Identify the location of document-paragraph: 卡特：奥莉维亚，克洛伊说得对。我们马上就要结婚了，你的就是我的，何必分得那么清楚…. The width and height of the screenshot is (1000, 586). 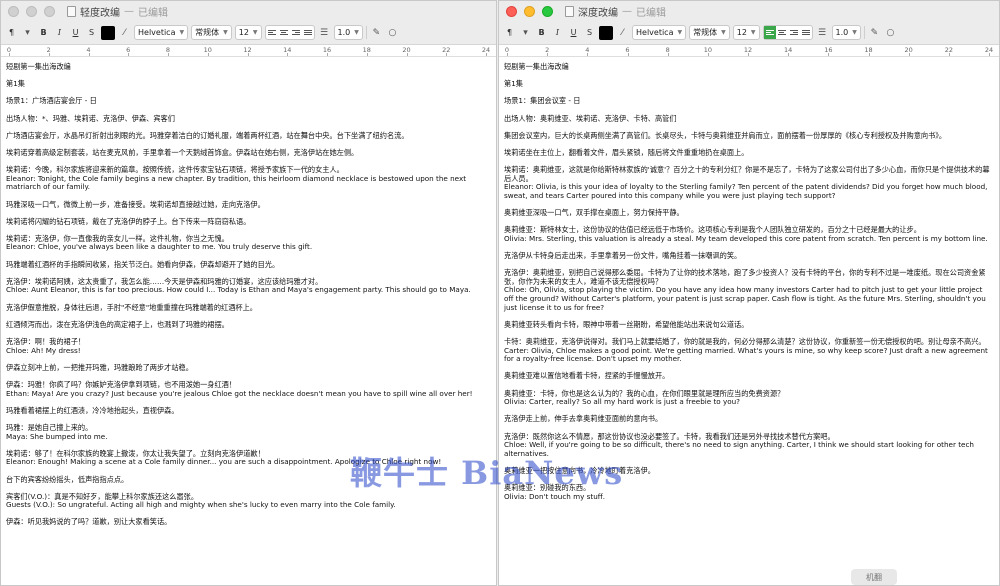
(746, 350).